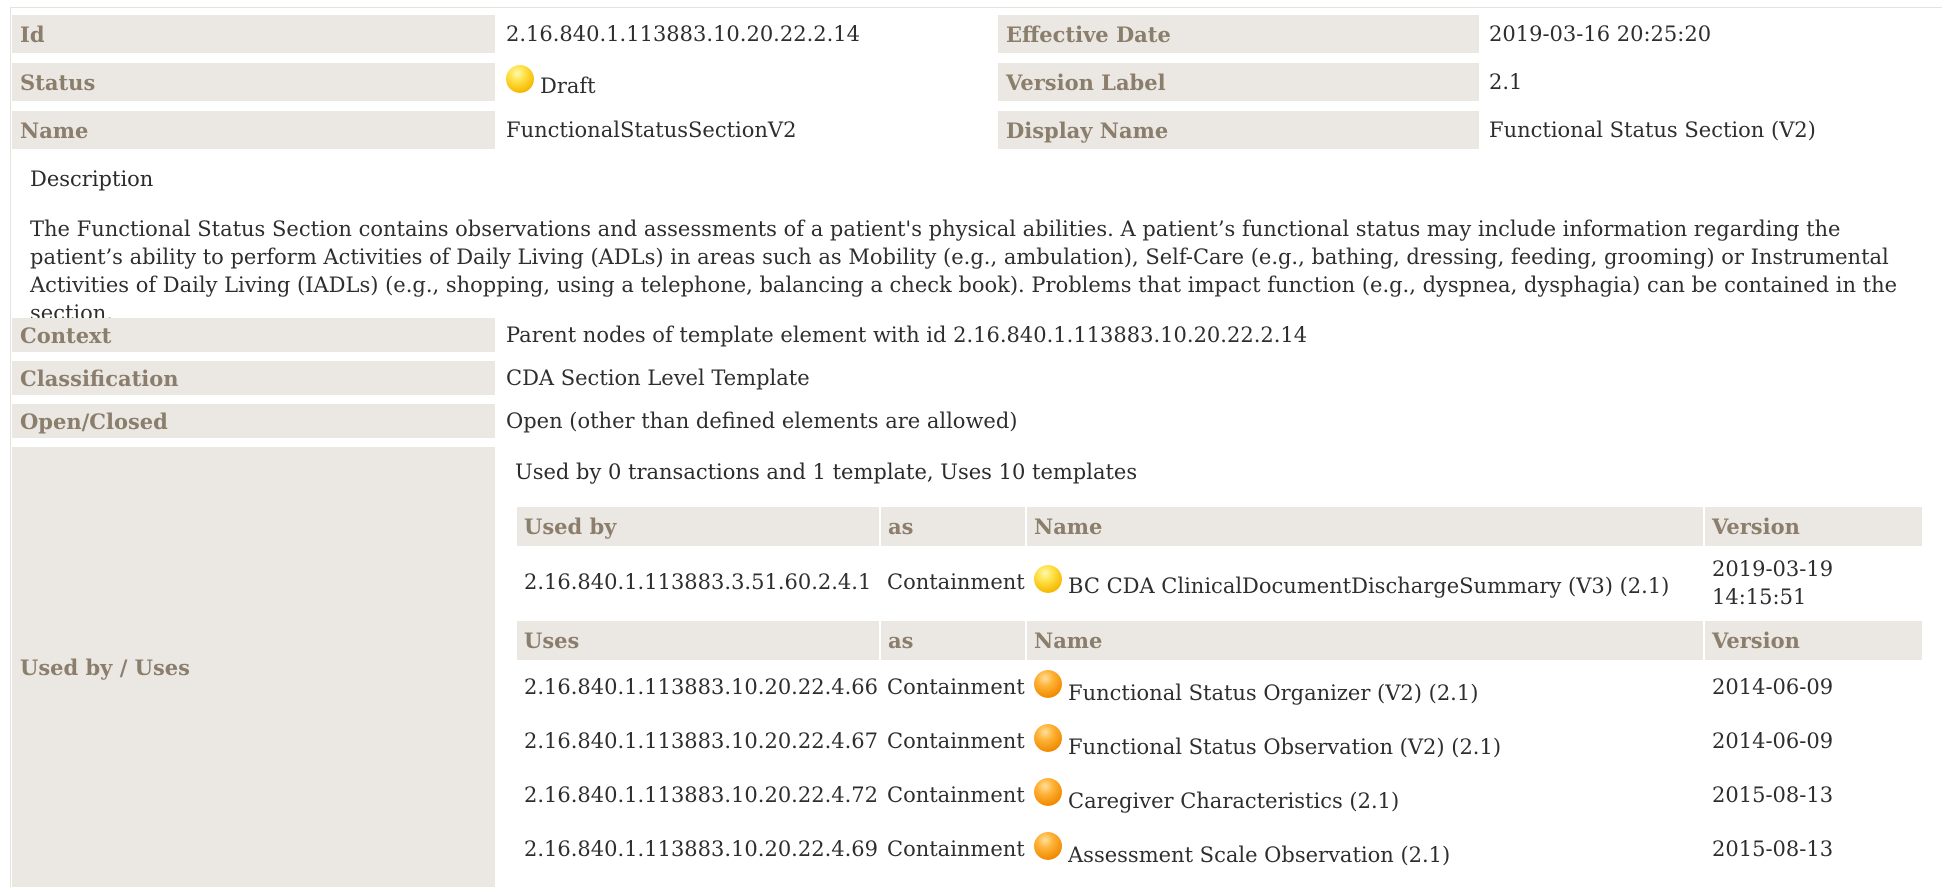 The width and height of the screenshot is (1942, 887). I want to click on used-by-uses-label: Used by / Uses, so click(253, 667).